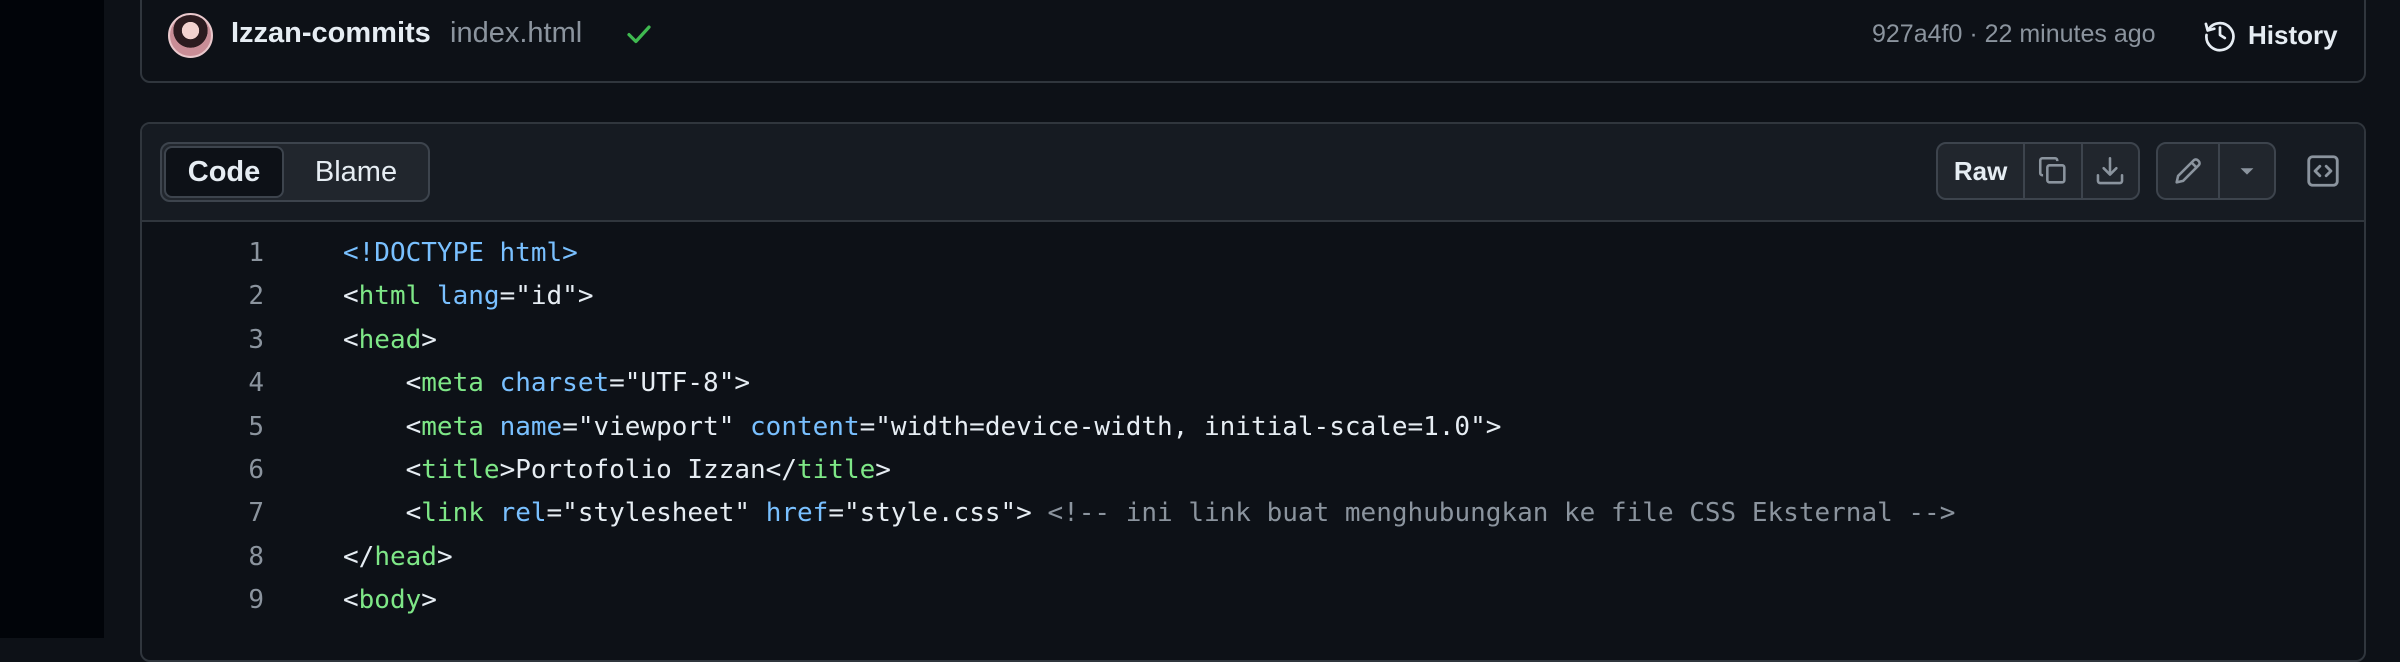 The image size is (2400, 662). I want to click on download-raw-button, so click(2109, 171).